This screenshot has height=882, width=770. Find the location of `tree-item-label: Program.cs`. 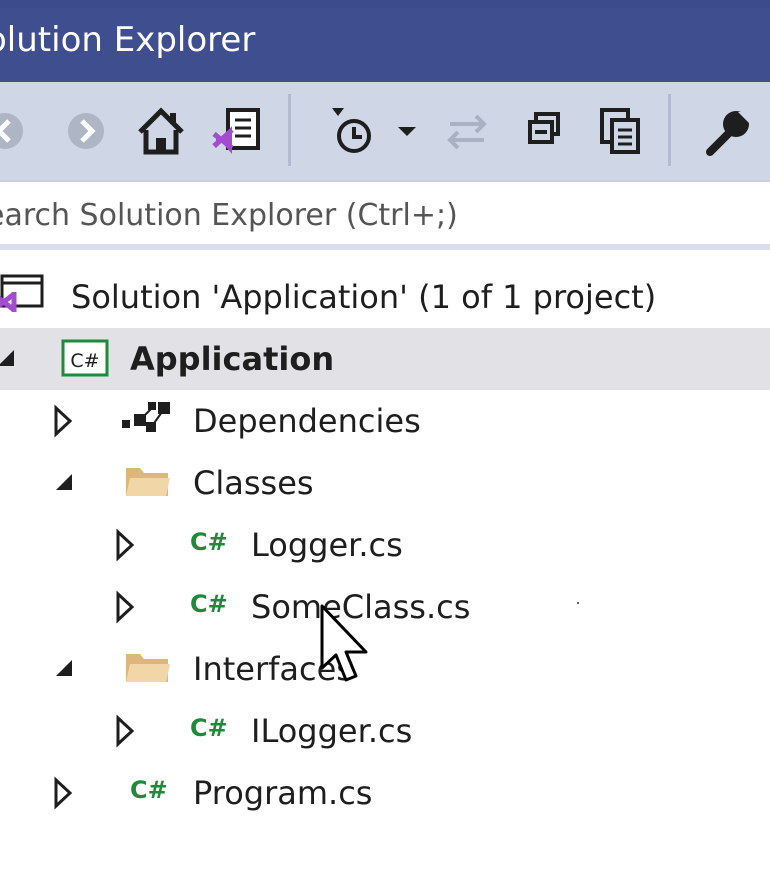

tree-item-label: Program.cs is located at coordinates (283, 793).